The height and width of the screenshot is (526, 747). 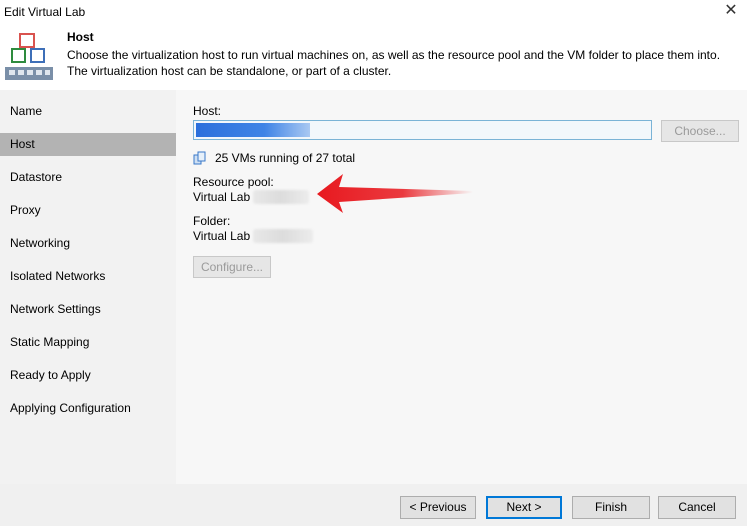 What do you see at coordinates (88, 408) in the screenshot?
I see `sidebar-item-applying-configuration: Applying Configuration` at bounding box center [88, 408].